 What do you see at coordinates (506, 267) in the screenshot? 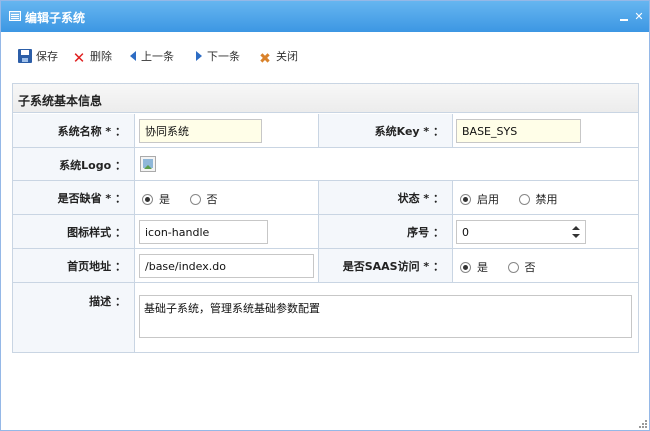
I see `saas-radio-group: 是 否` at bounding box center [506, 267].